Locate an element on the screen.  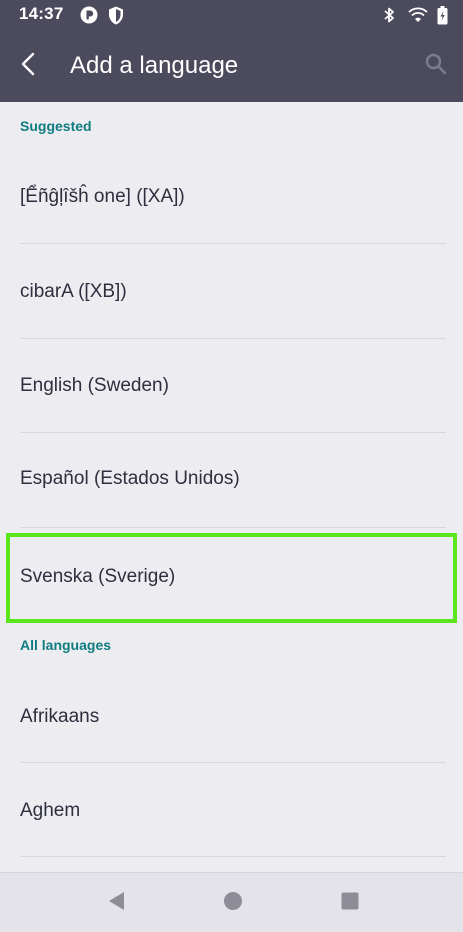
battery-icon is located at coordinates (442, 15).